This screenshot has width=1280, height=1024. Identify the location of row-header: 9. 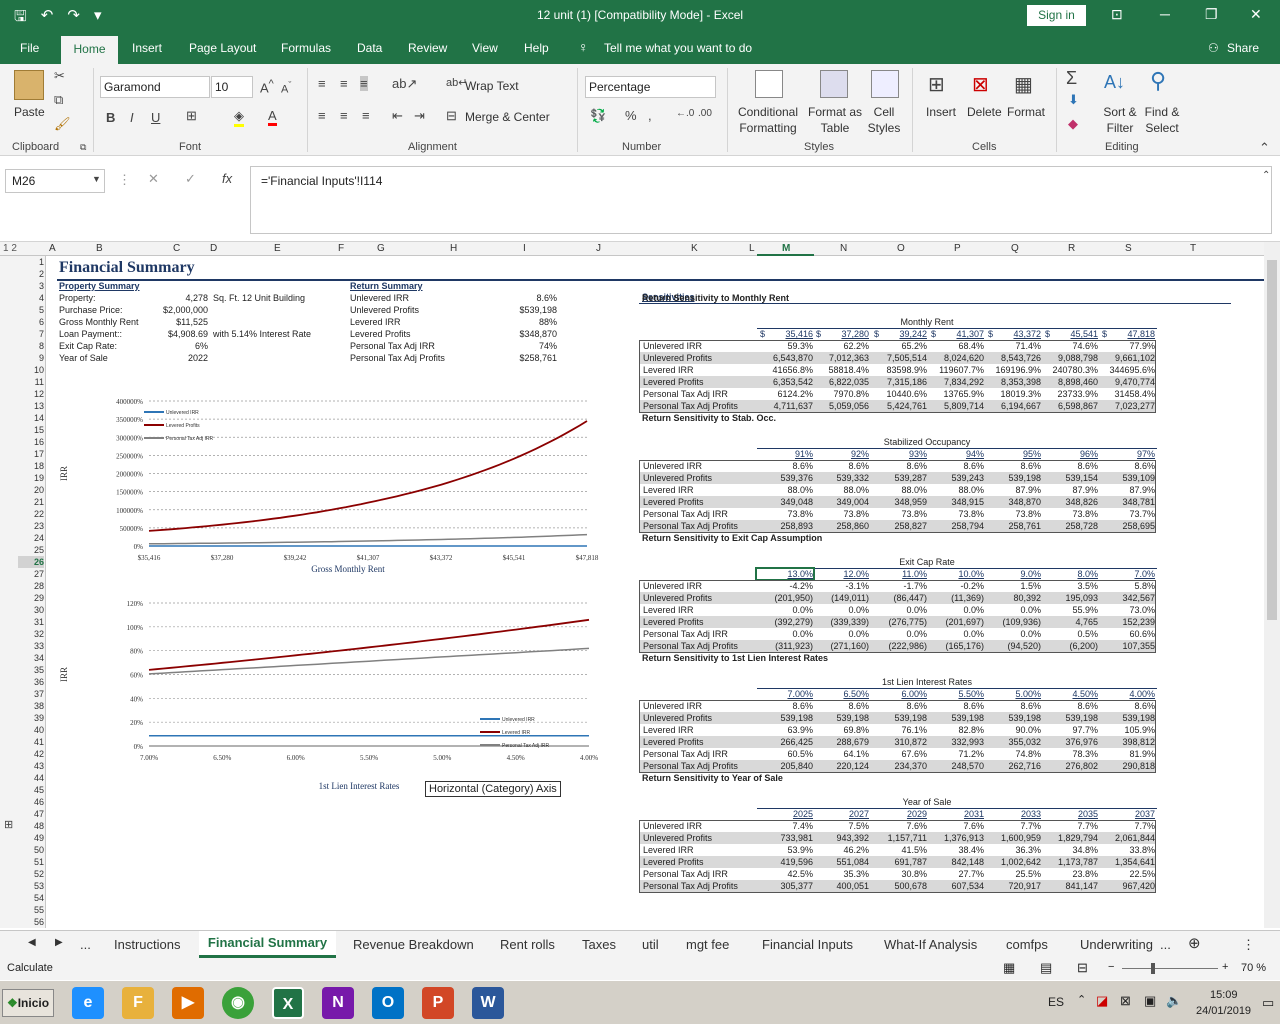
(31, 358).